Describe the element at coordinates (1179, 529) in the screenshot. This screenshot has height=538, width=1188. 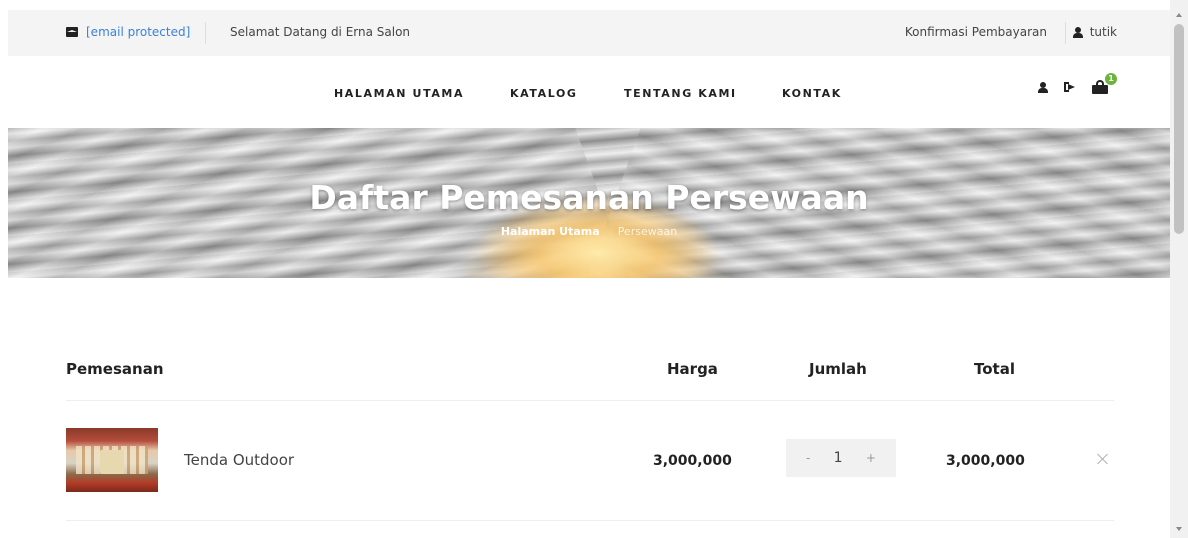
I see `scroll-down-arrow-icon` at that location.